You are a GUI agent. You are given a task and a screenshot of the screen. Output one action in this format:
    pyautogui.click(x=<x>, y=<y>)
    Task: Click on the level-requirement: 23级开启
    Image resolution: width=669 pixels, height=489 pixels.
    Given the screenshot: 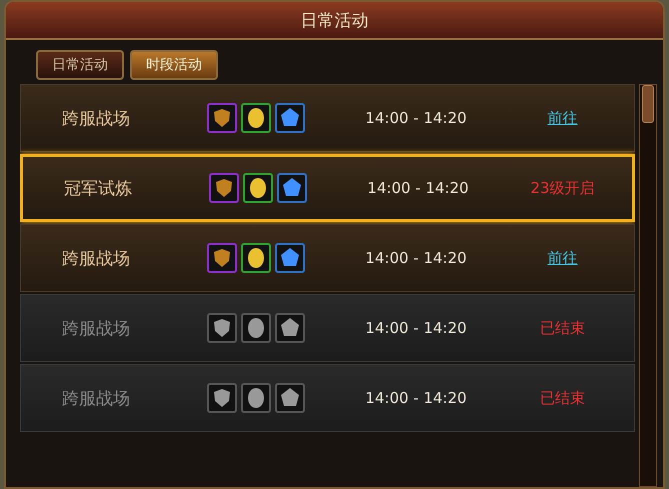 What is the action you would take?
    pyautogui.click(x=562, y=188)
    